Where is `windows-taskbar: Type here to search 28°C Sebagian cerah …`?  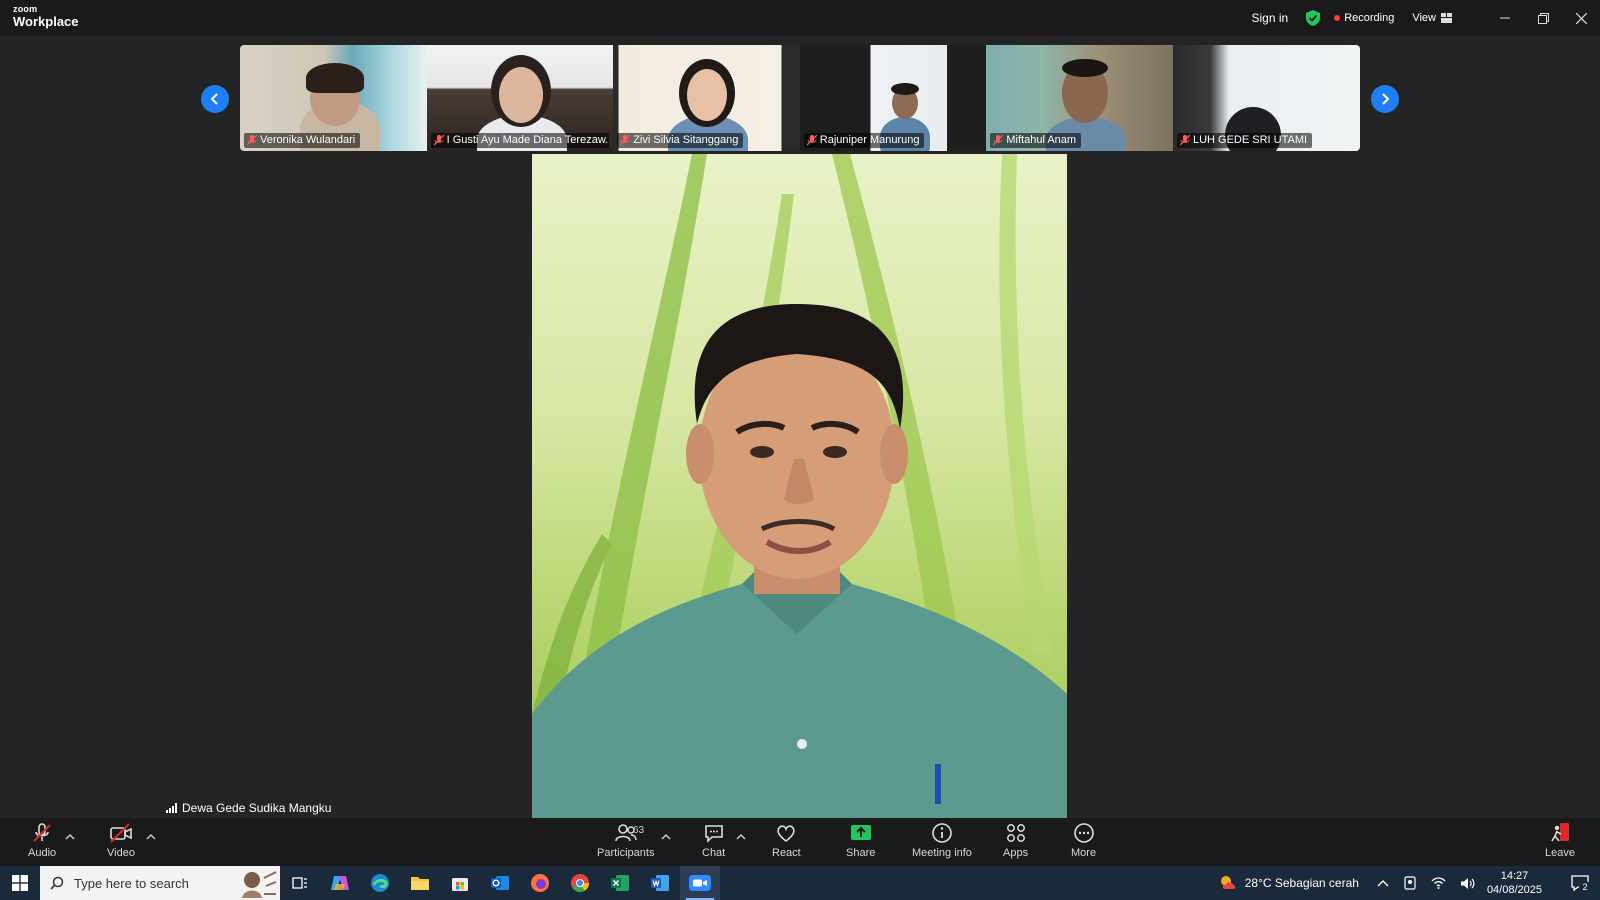
windows-taskbar: Type here to search 28°C Sebagian cerah … is located at coordinates (800, 883).